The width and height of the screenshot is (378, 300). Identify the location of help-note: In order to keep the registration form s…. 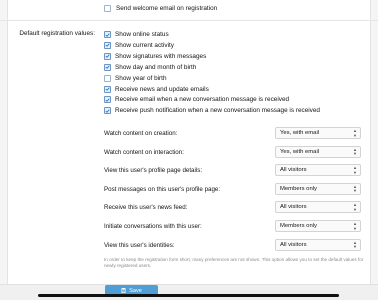
(234, 263).